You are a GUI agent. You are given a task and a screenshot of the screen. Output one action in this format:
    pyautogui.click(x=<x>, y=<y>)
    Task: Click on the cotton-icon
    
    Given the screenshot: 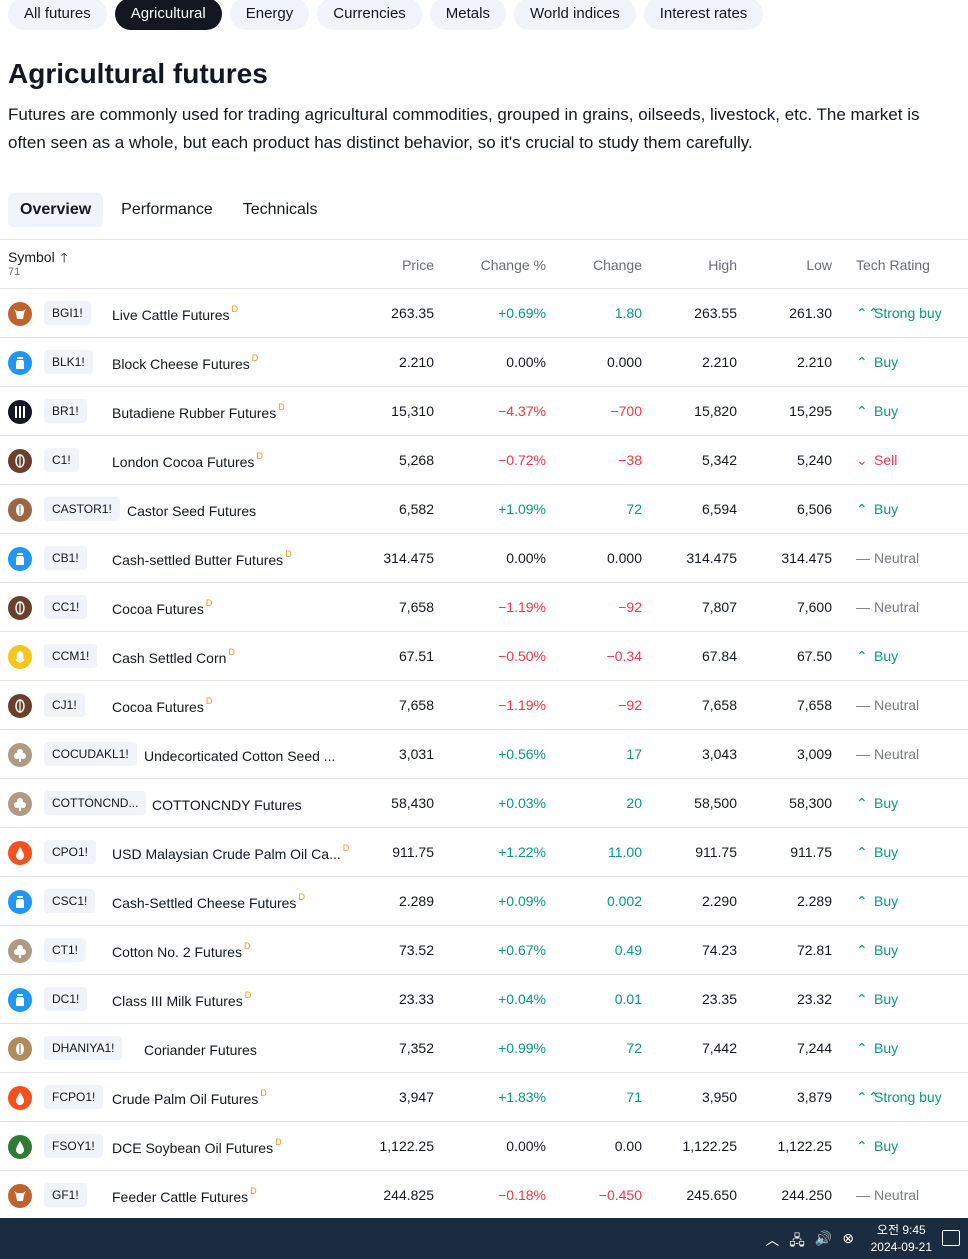 What is the action you would take?
    pyautogui.click(x=20, y=755)
    